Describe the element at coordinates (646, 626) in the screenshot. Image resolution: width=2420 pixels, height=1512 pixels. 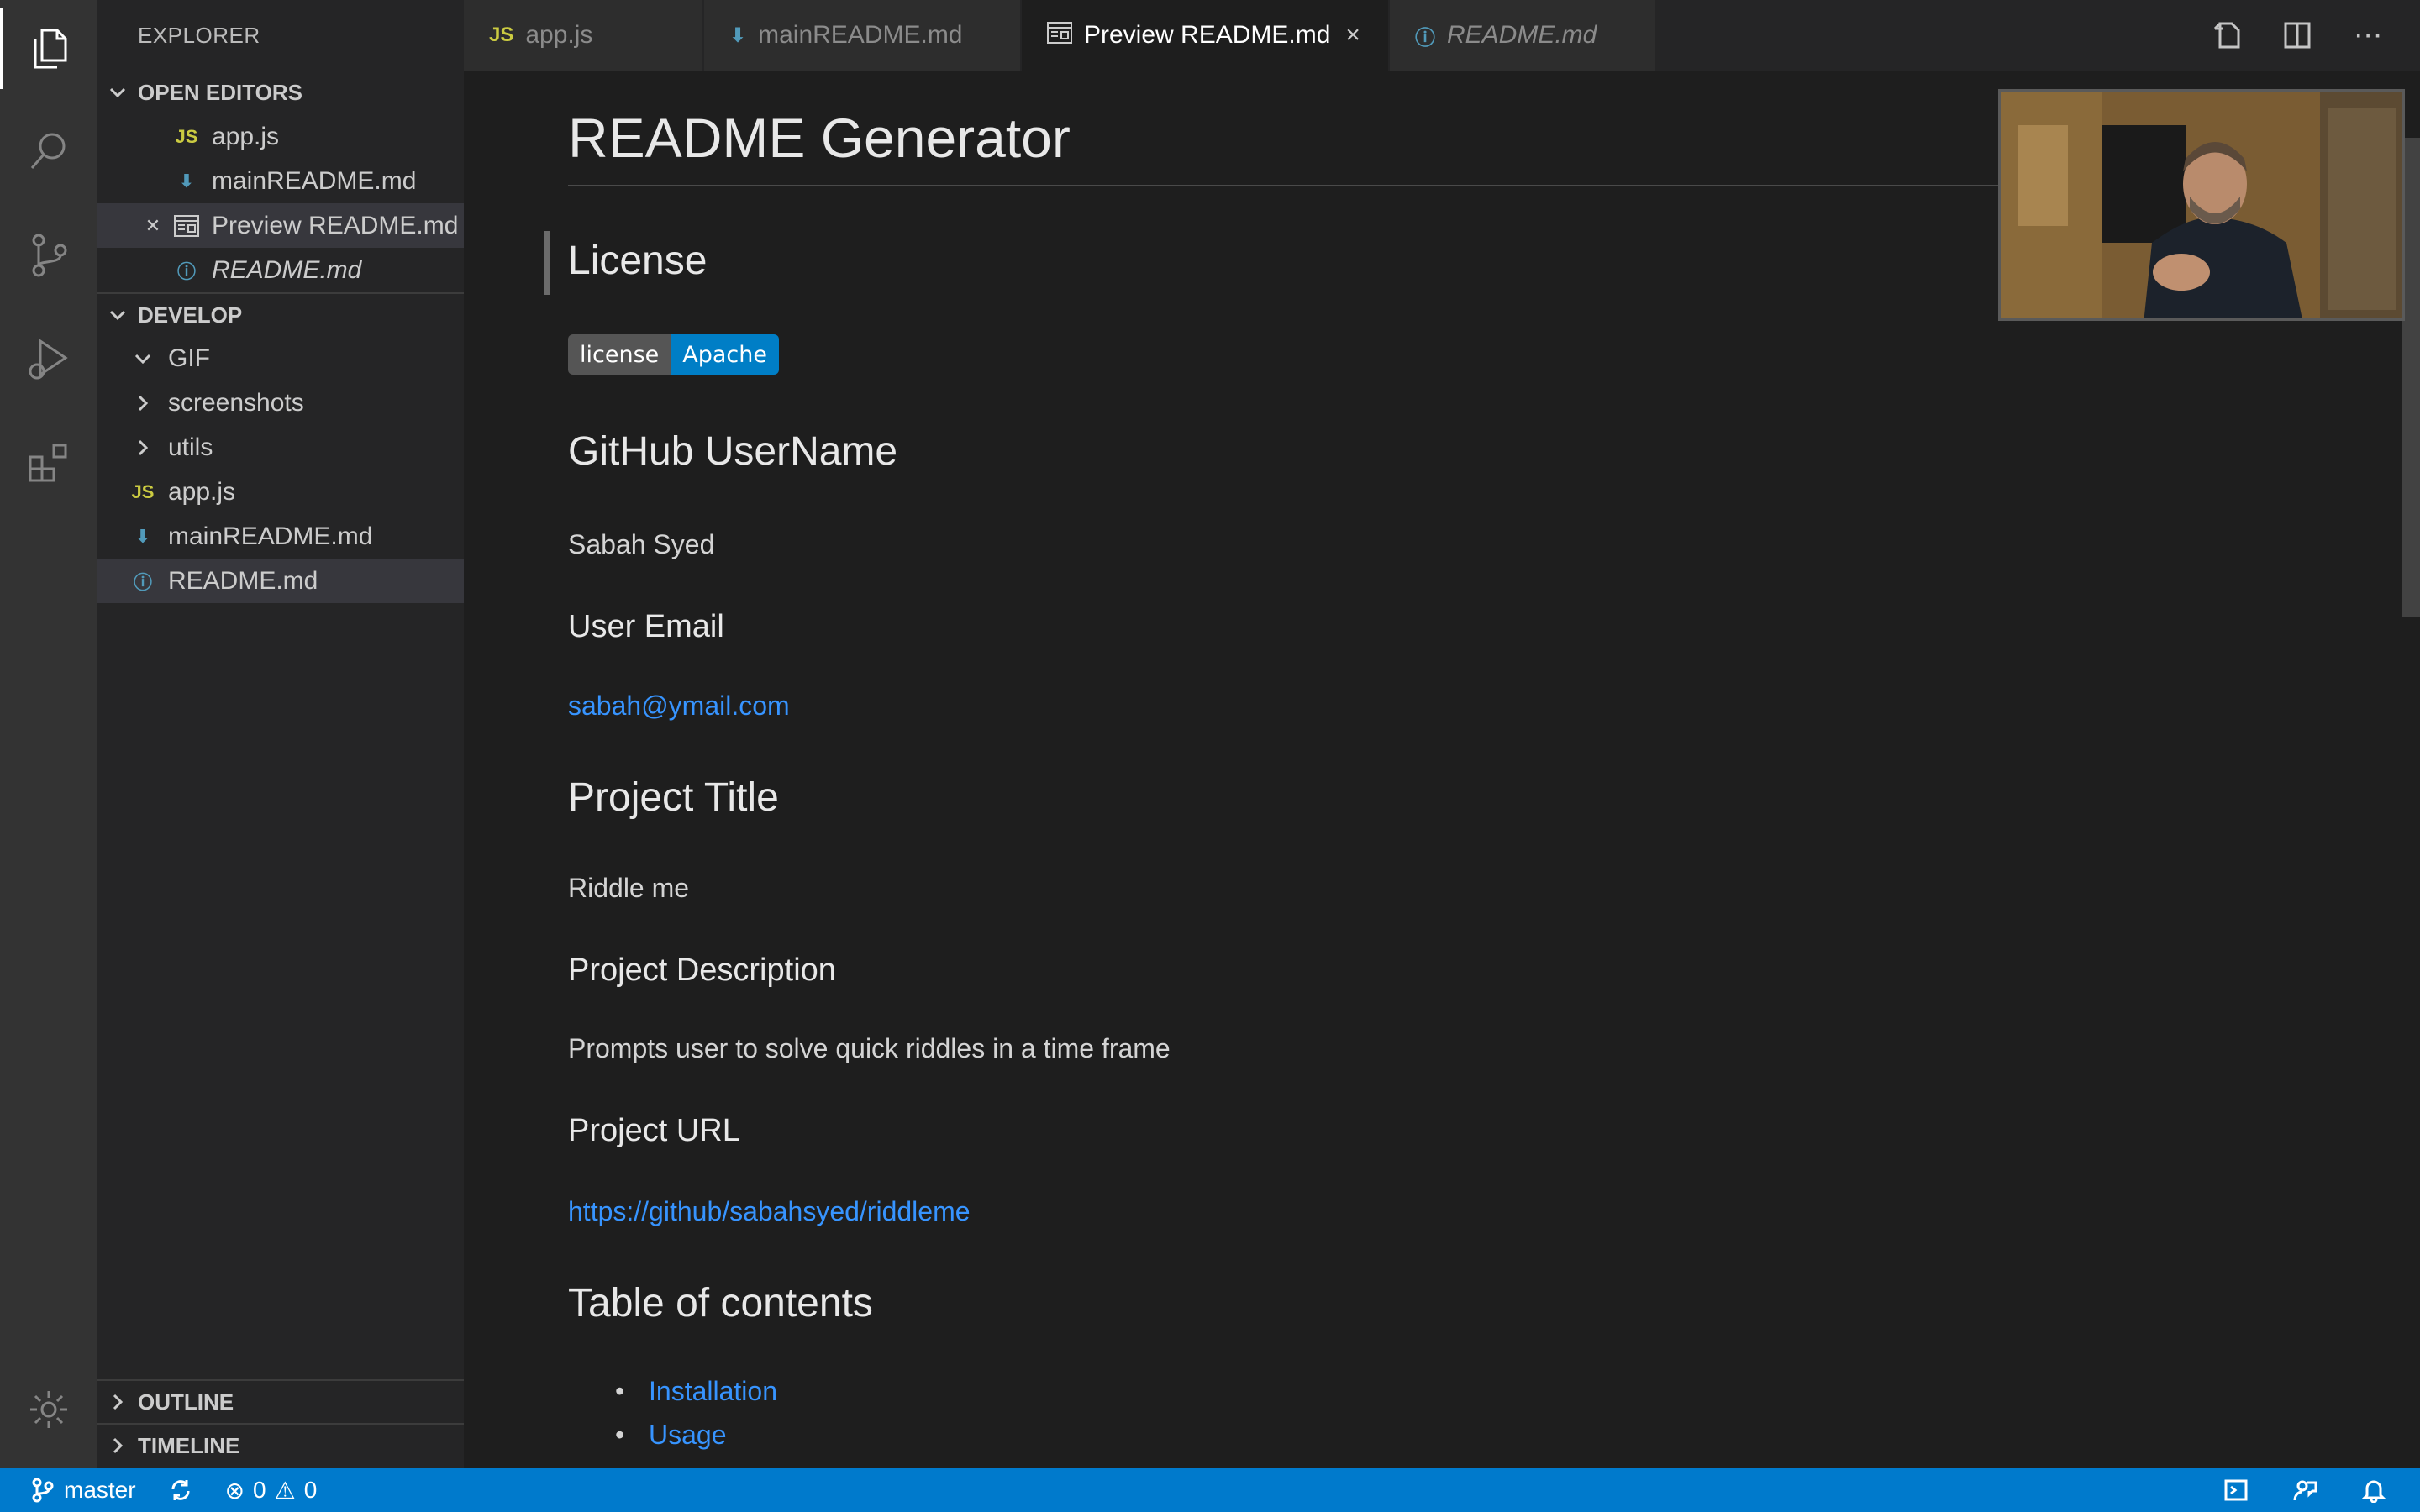
I see `email-heading: User Email` at that location.